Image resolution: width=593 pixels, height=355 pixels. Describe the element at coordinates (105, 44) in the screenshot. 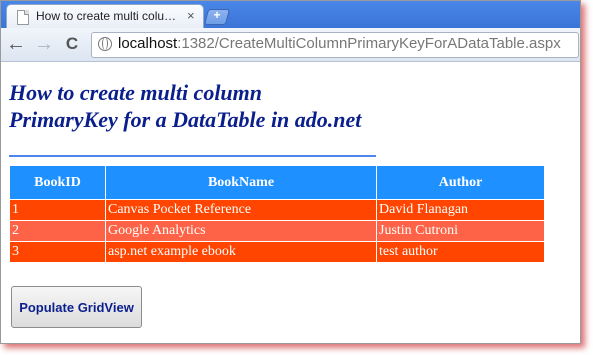

I see `globe-icon` at that location.